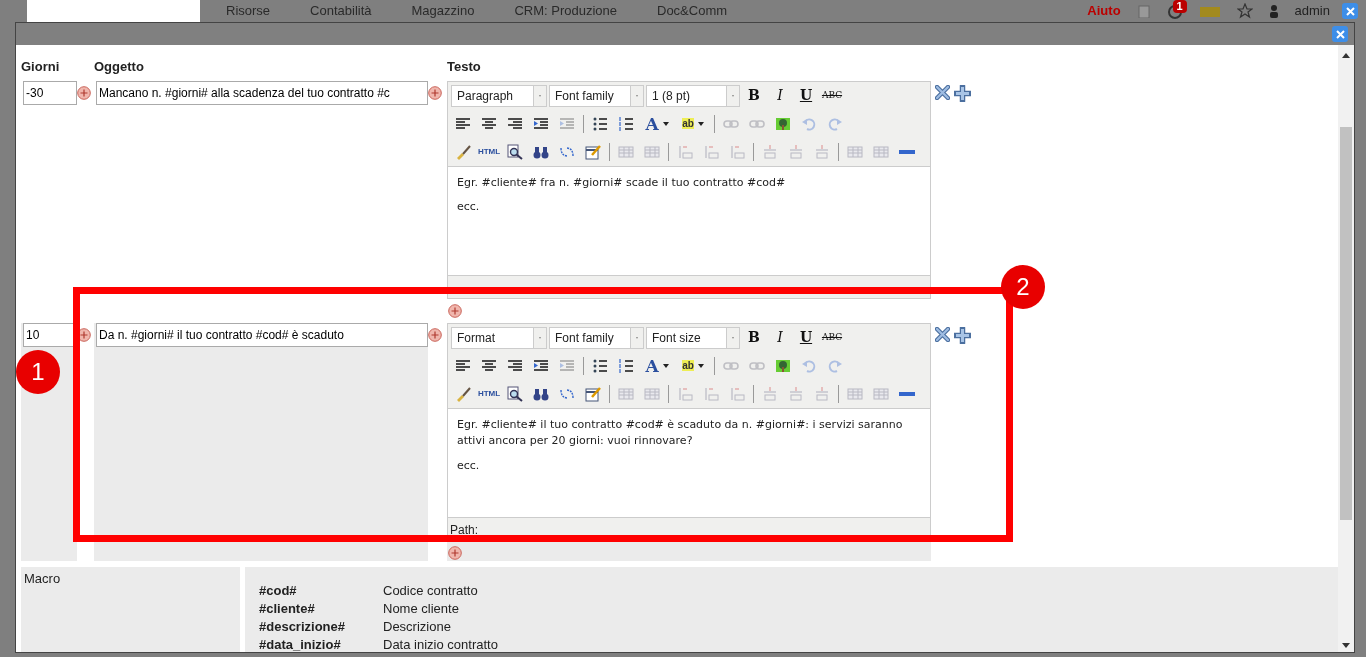  Describe the element at coordinates (287, 608) in the screenshot. I see `macro-name: #cliente#` at that location.